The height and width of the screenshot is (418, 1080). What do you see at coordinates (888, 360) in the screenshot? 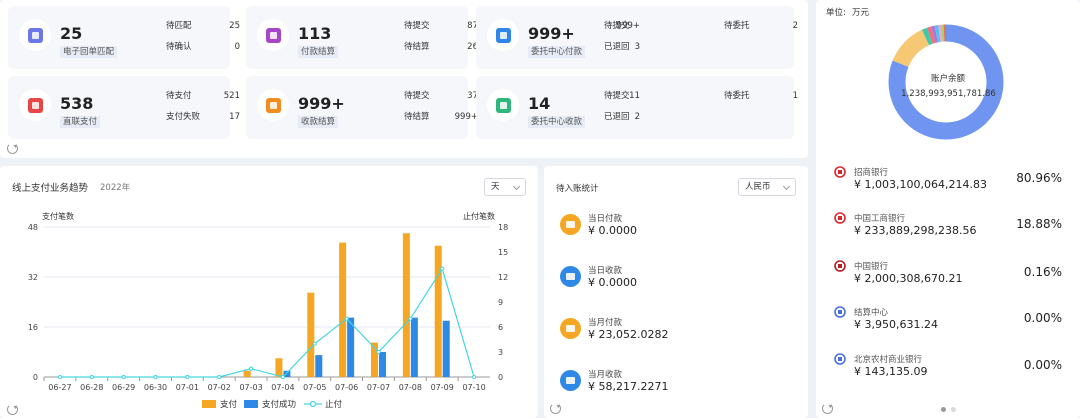
I see `bank-name: 北京农村商业银行` at bounding box center [888, 360].